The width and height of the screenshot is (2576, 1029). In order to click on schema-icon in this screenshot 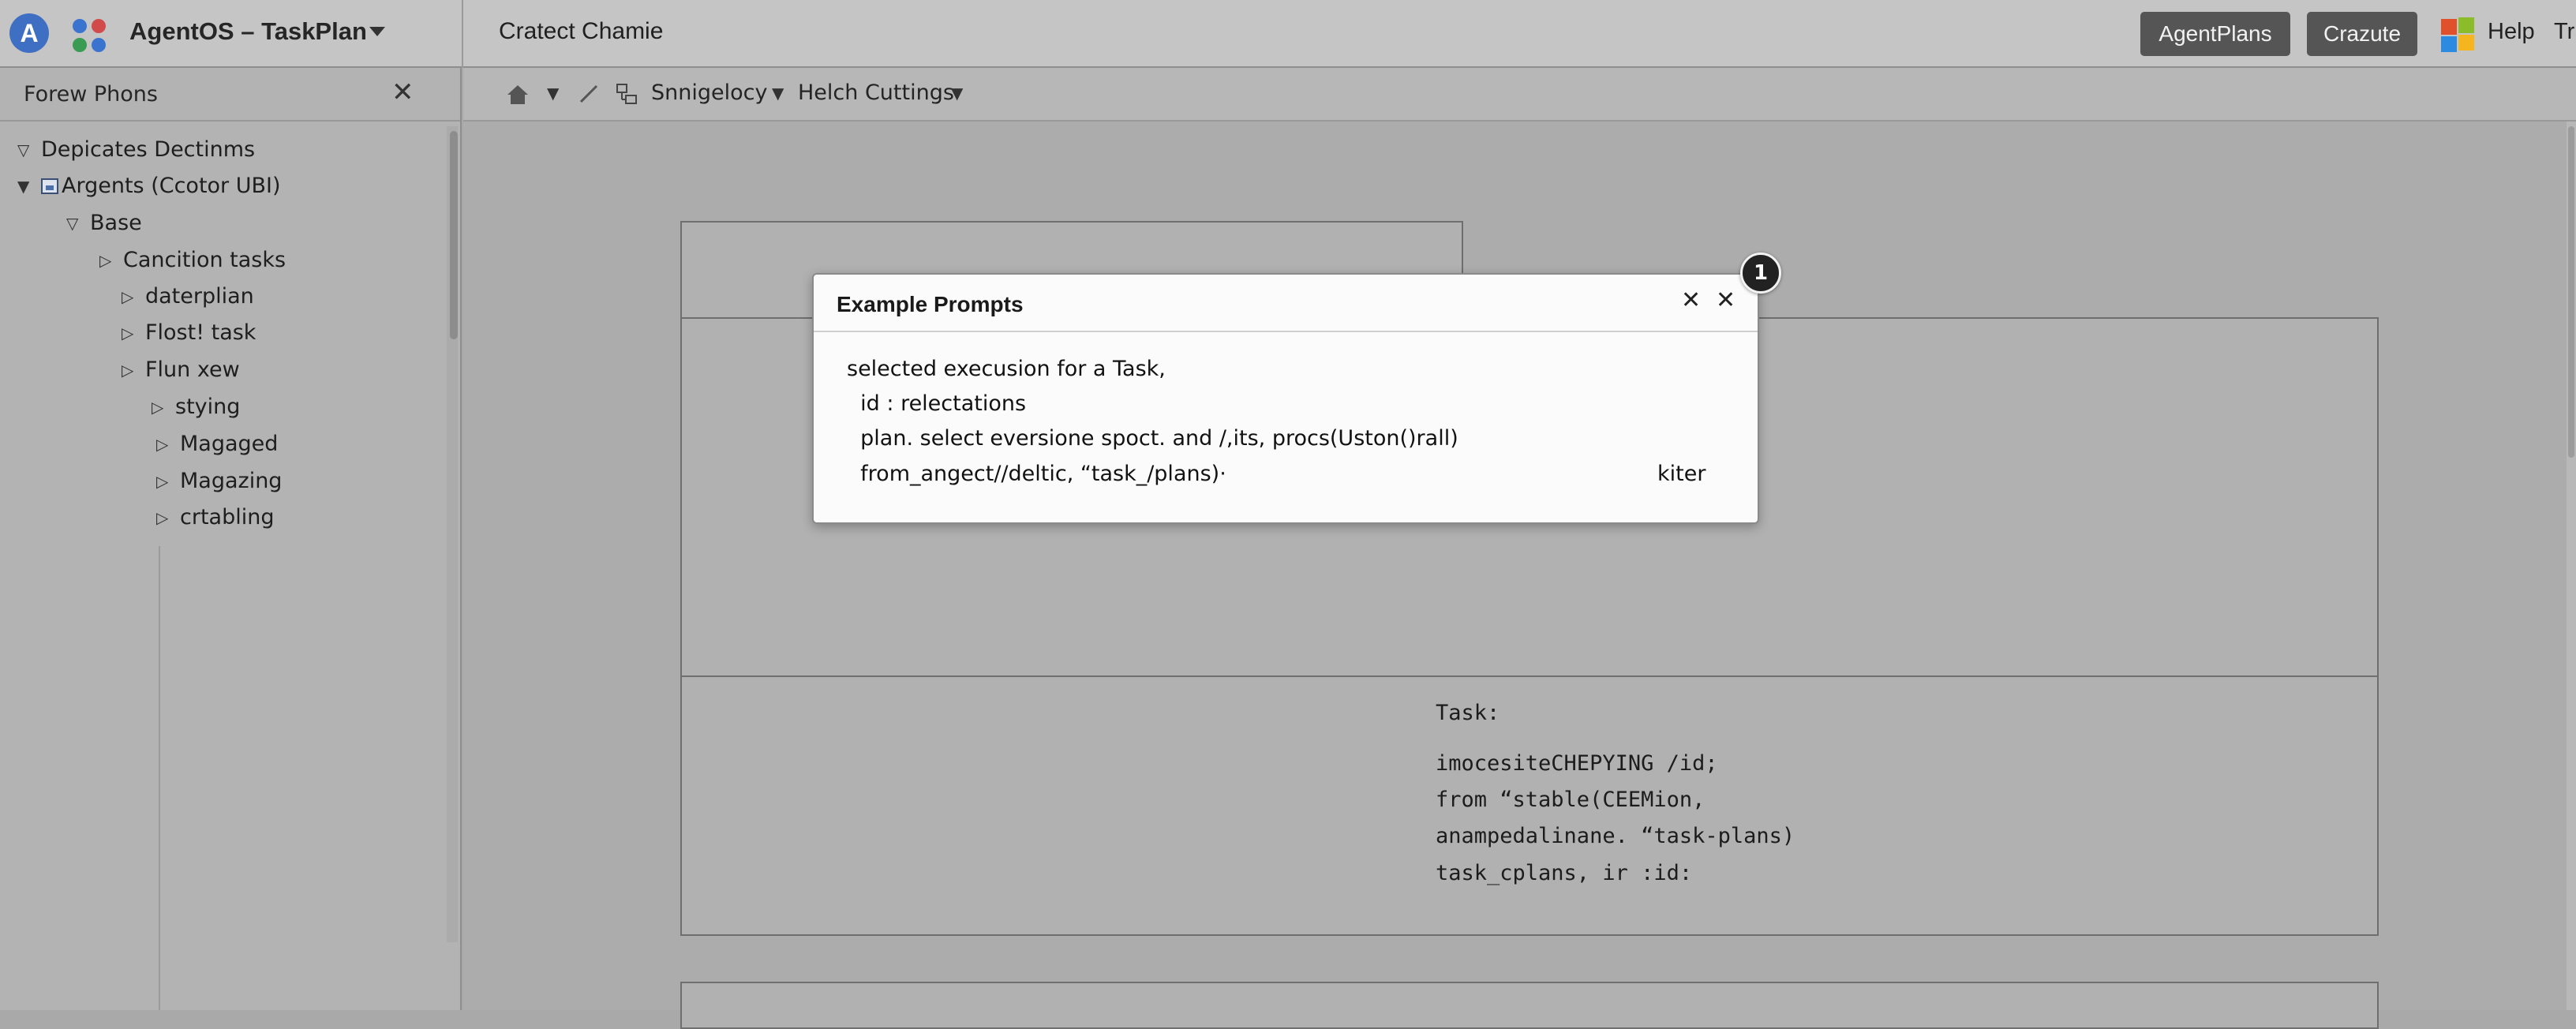, I will do `click(626, 94)`.